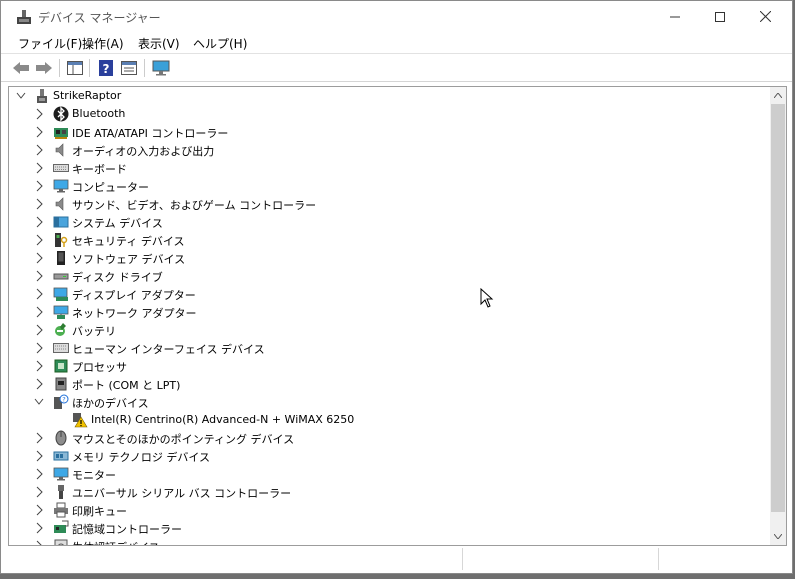 This screenshot has width=795, height=579. What do you see at coordinates (143, 151) in the screenshot?
I see `tree-item-label: オーディオの入力および出力` at bounding box center [143, 151].